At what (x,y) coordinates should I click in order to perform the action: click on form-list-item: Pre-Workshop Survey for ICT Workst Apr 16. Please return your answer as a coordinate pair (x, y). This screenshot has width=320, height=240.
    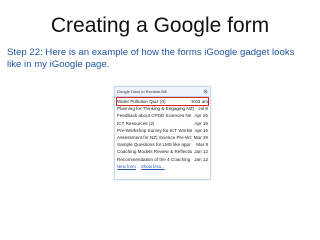
    Looking at the image, I should click on (162, 130).